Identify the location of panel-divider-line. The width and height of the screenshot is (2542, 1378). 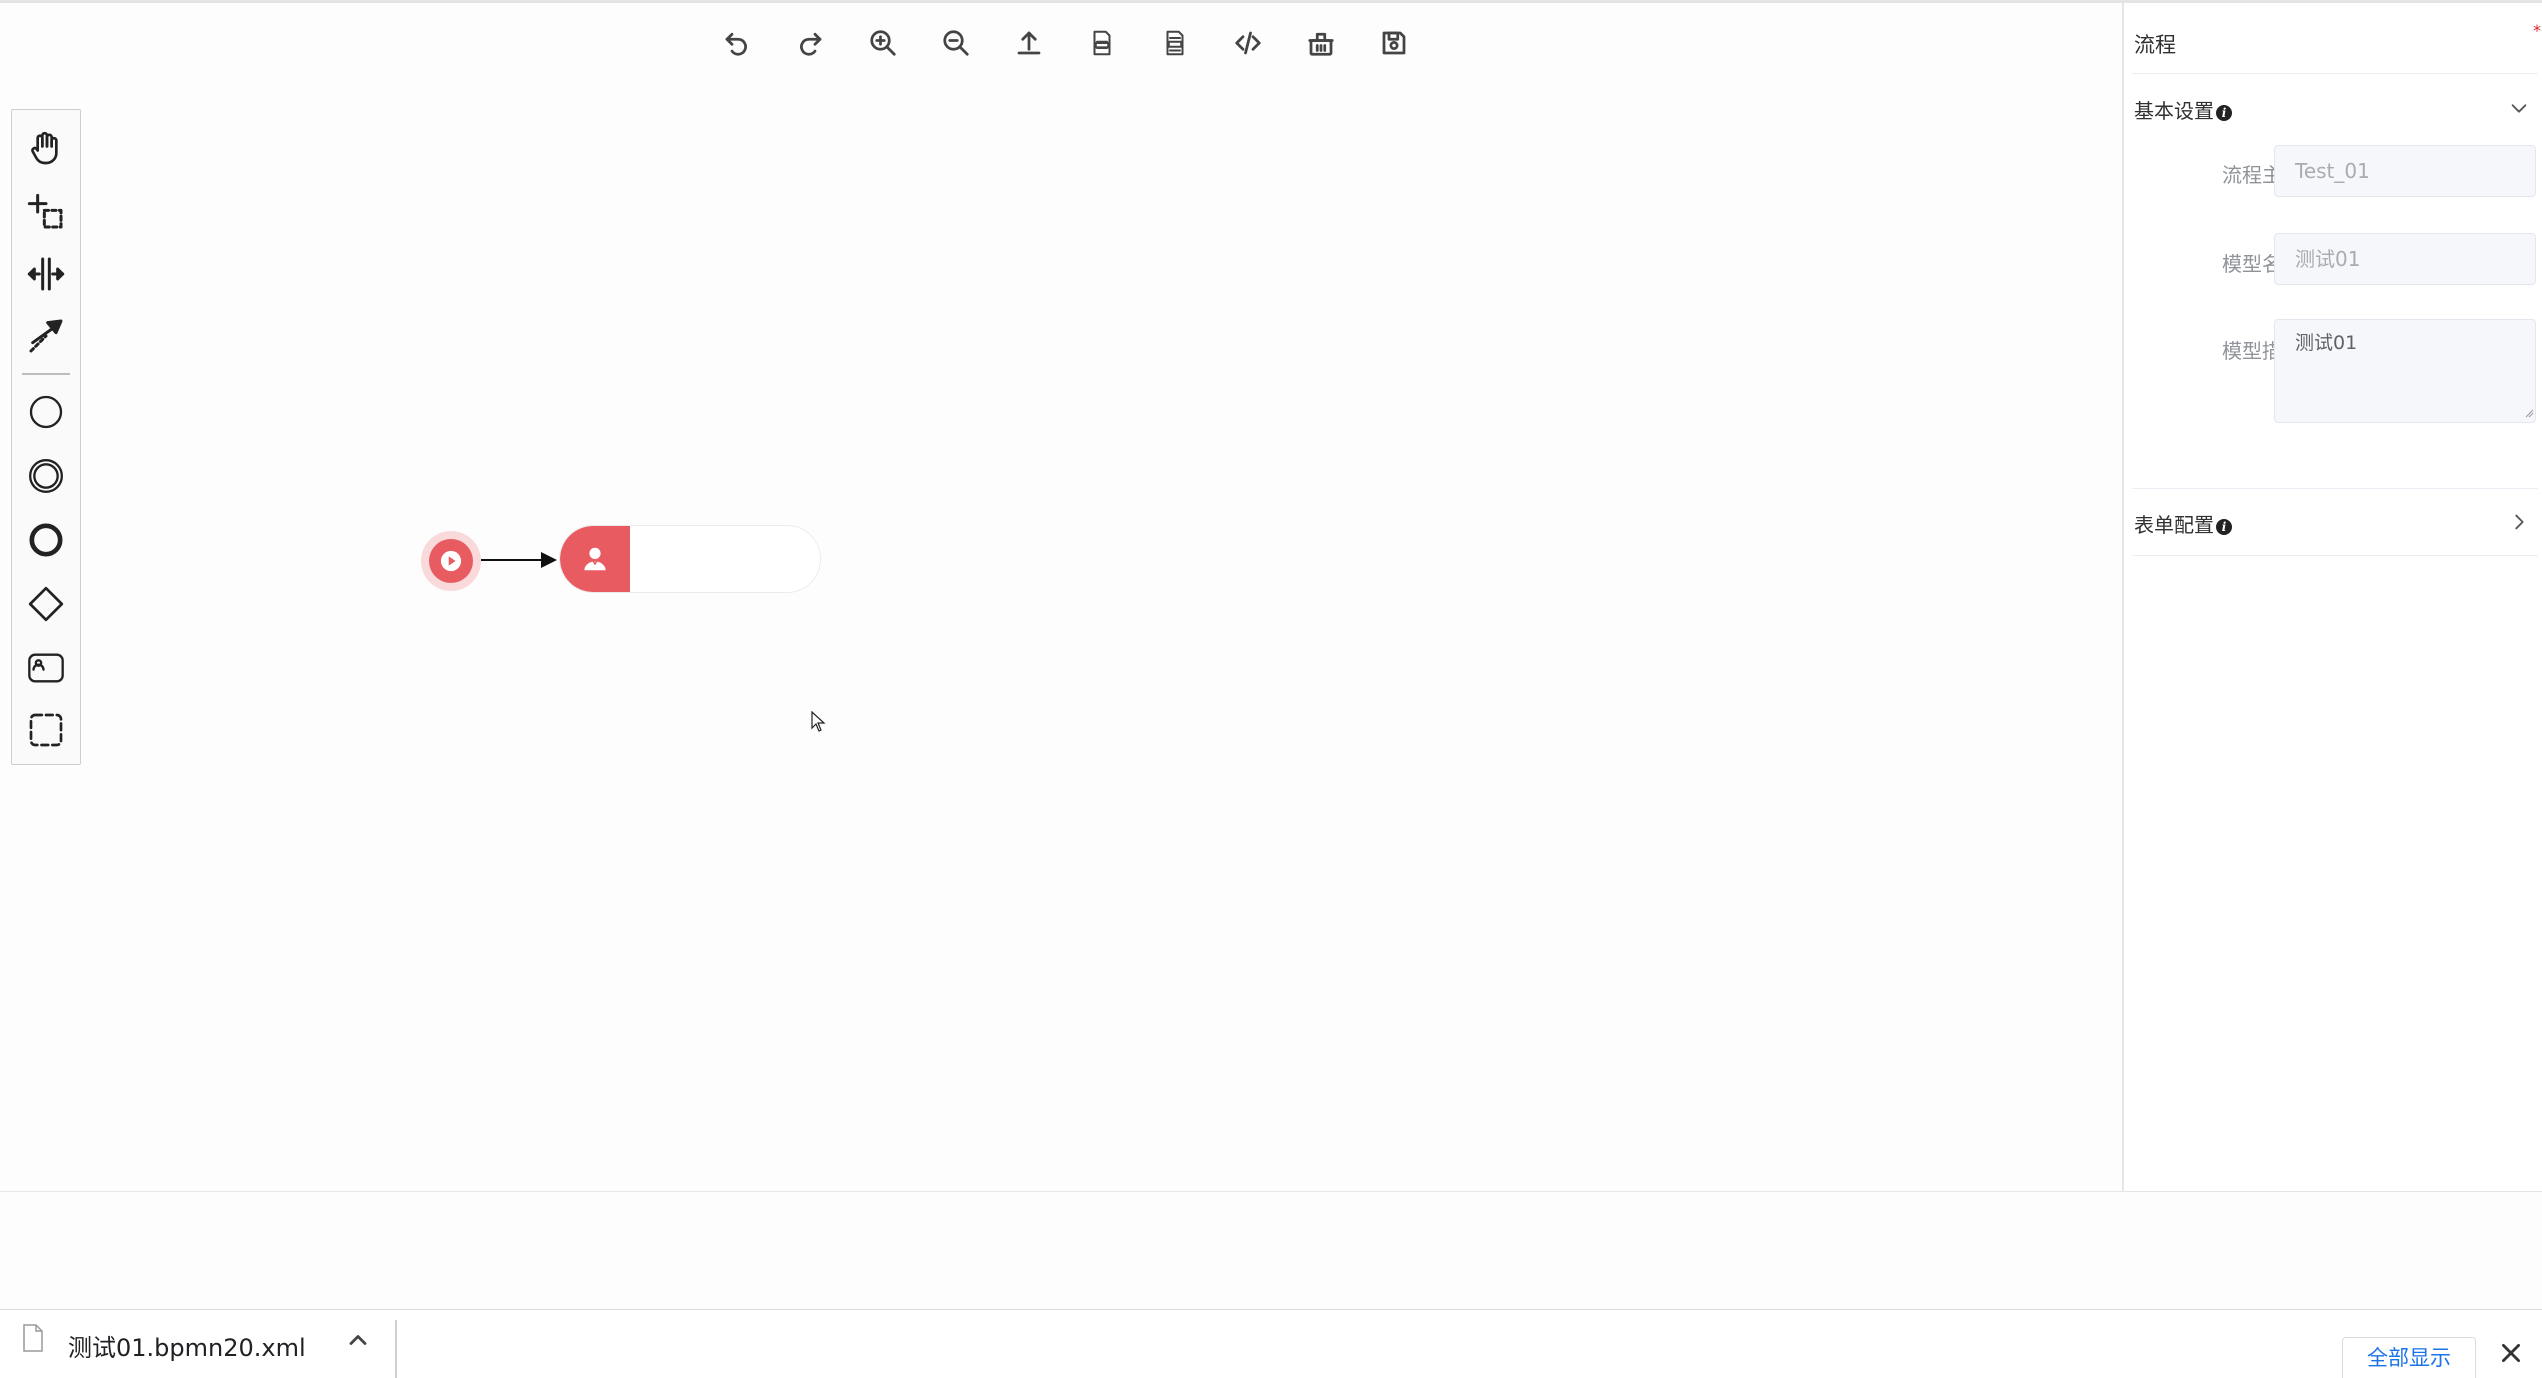
(2335, 73).